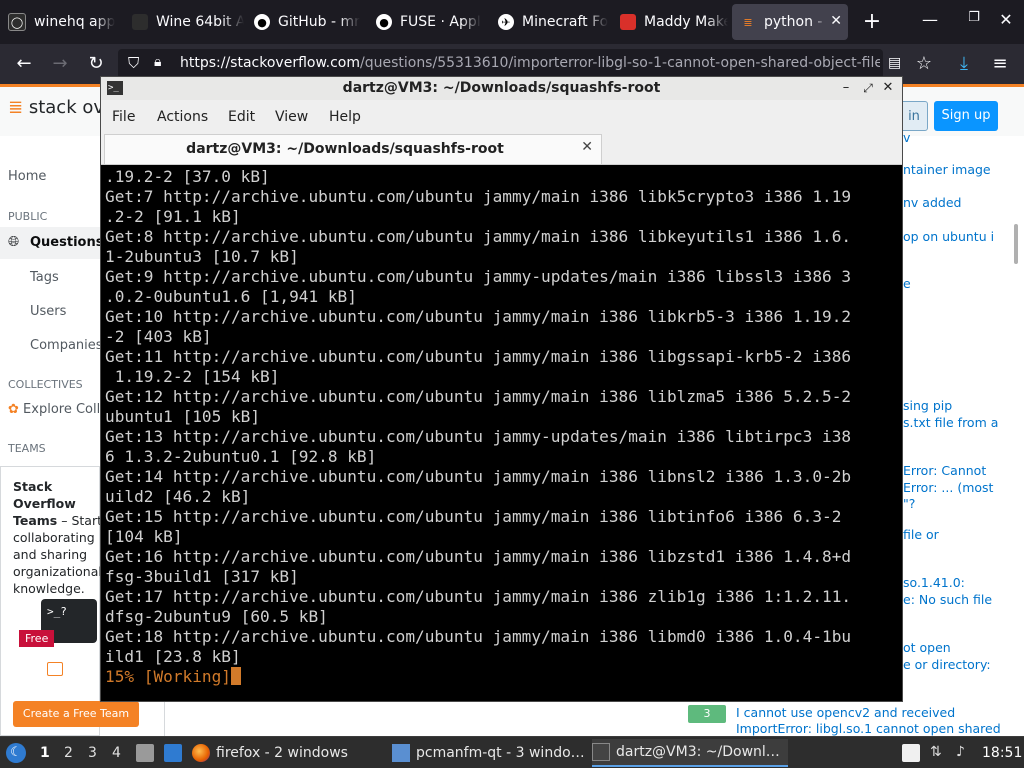 This screenshot has width=1024, height=768. I want to click on nav-questions: 🌐︎ Questions, so click(51, 243).